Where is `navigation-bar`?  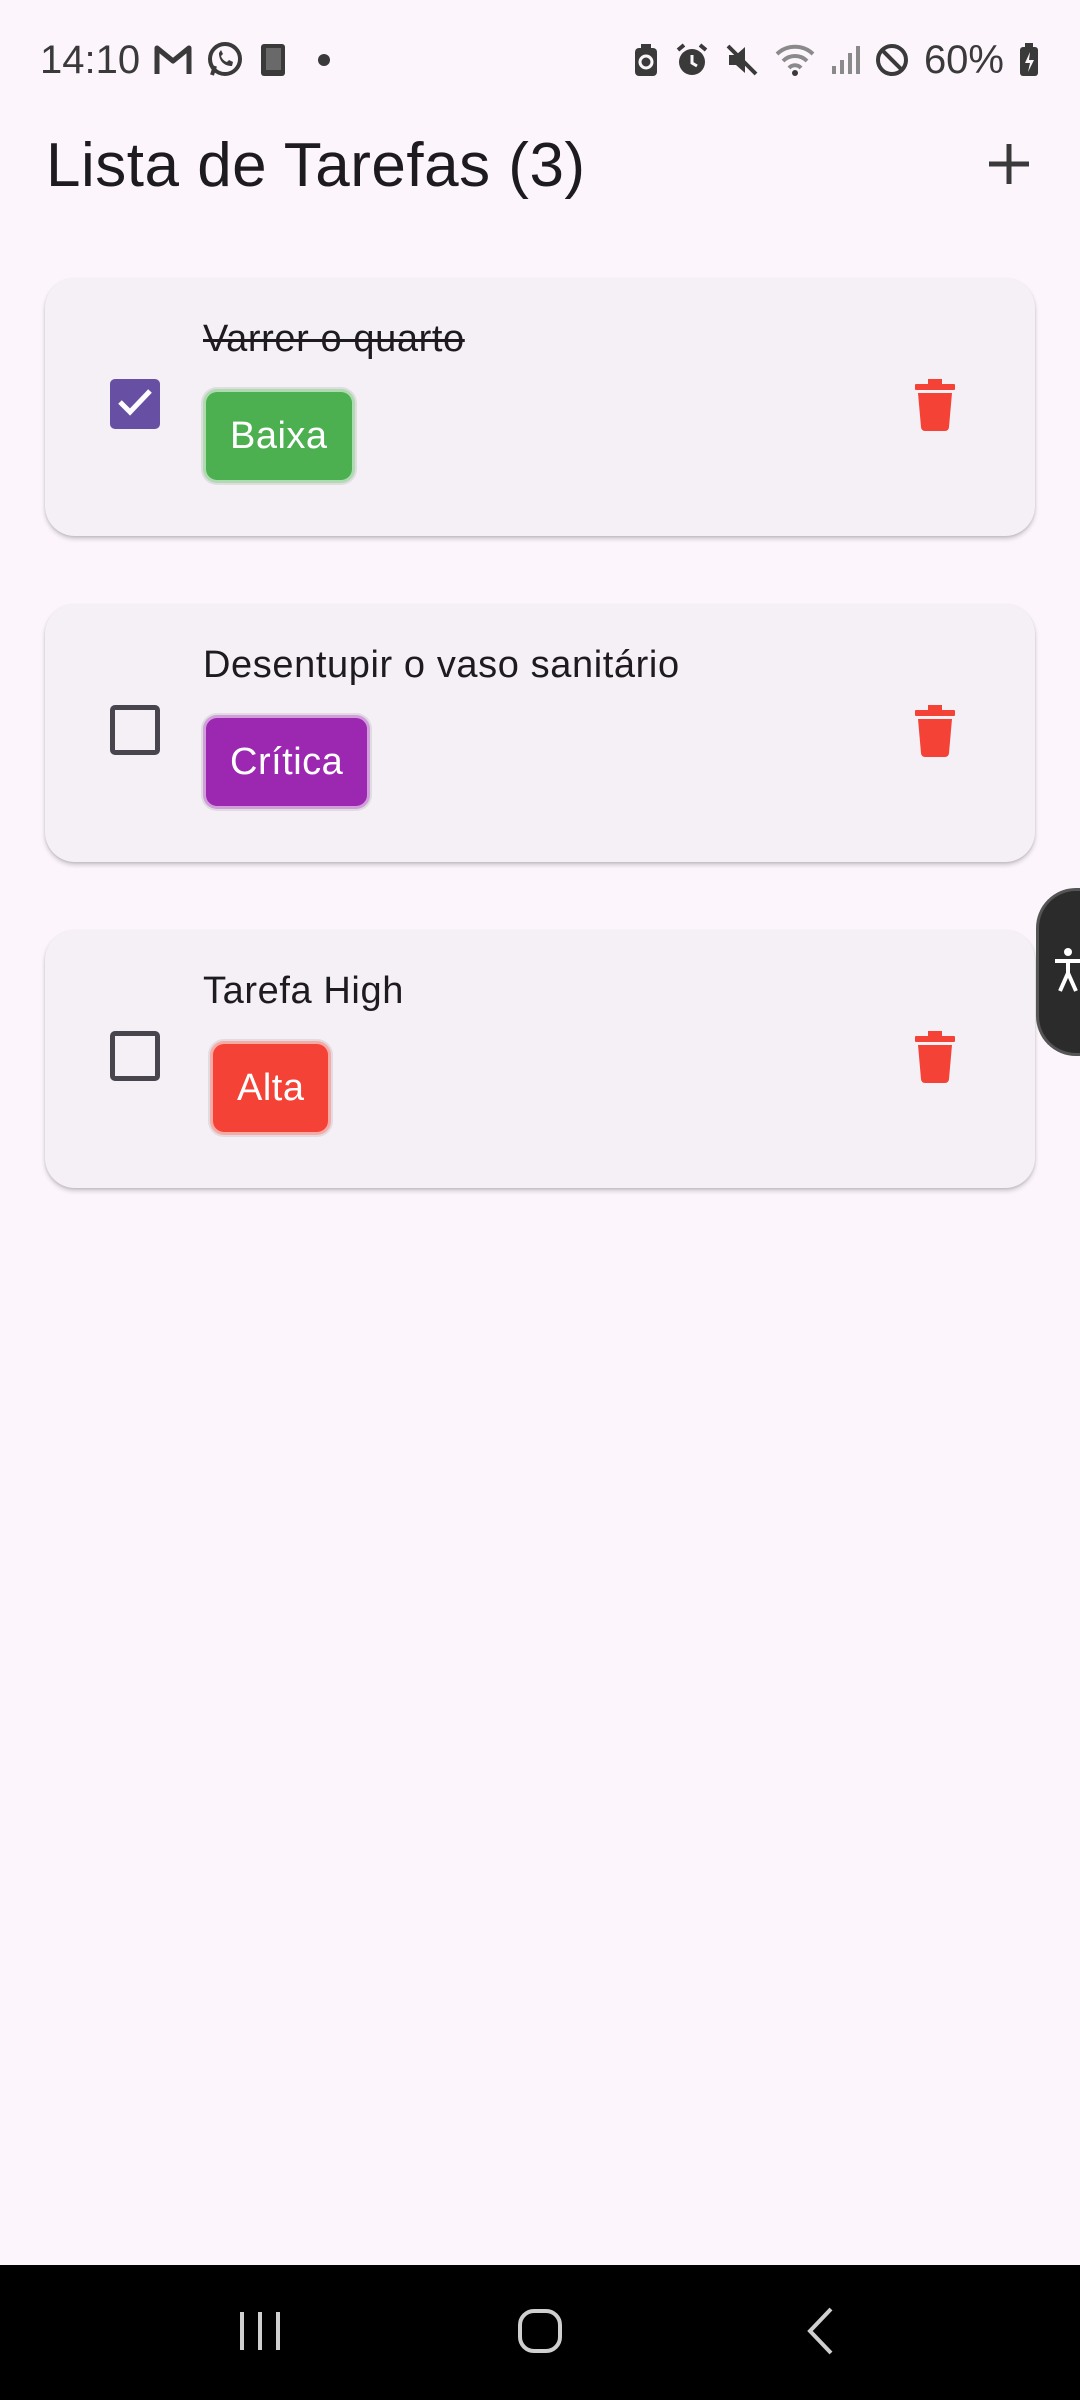 navigation-bar is located at coordinates (540, 2332).